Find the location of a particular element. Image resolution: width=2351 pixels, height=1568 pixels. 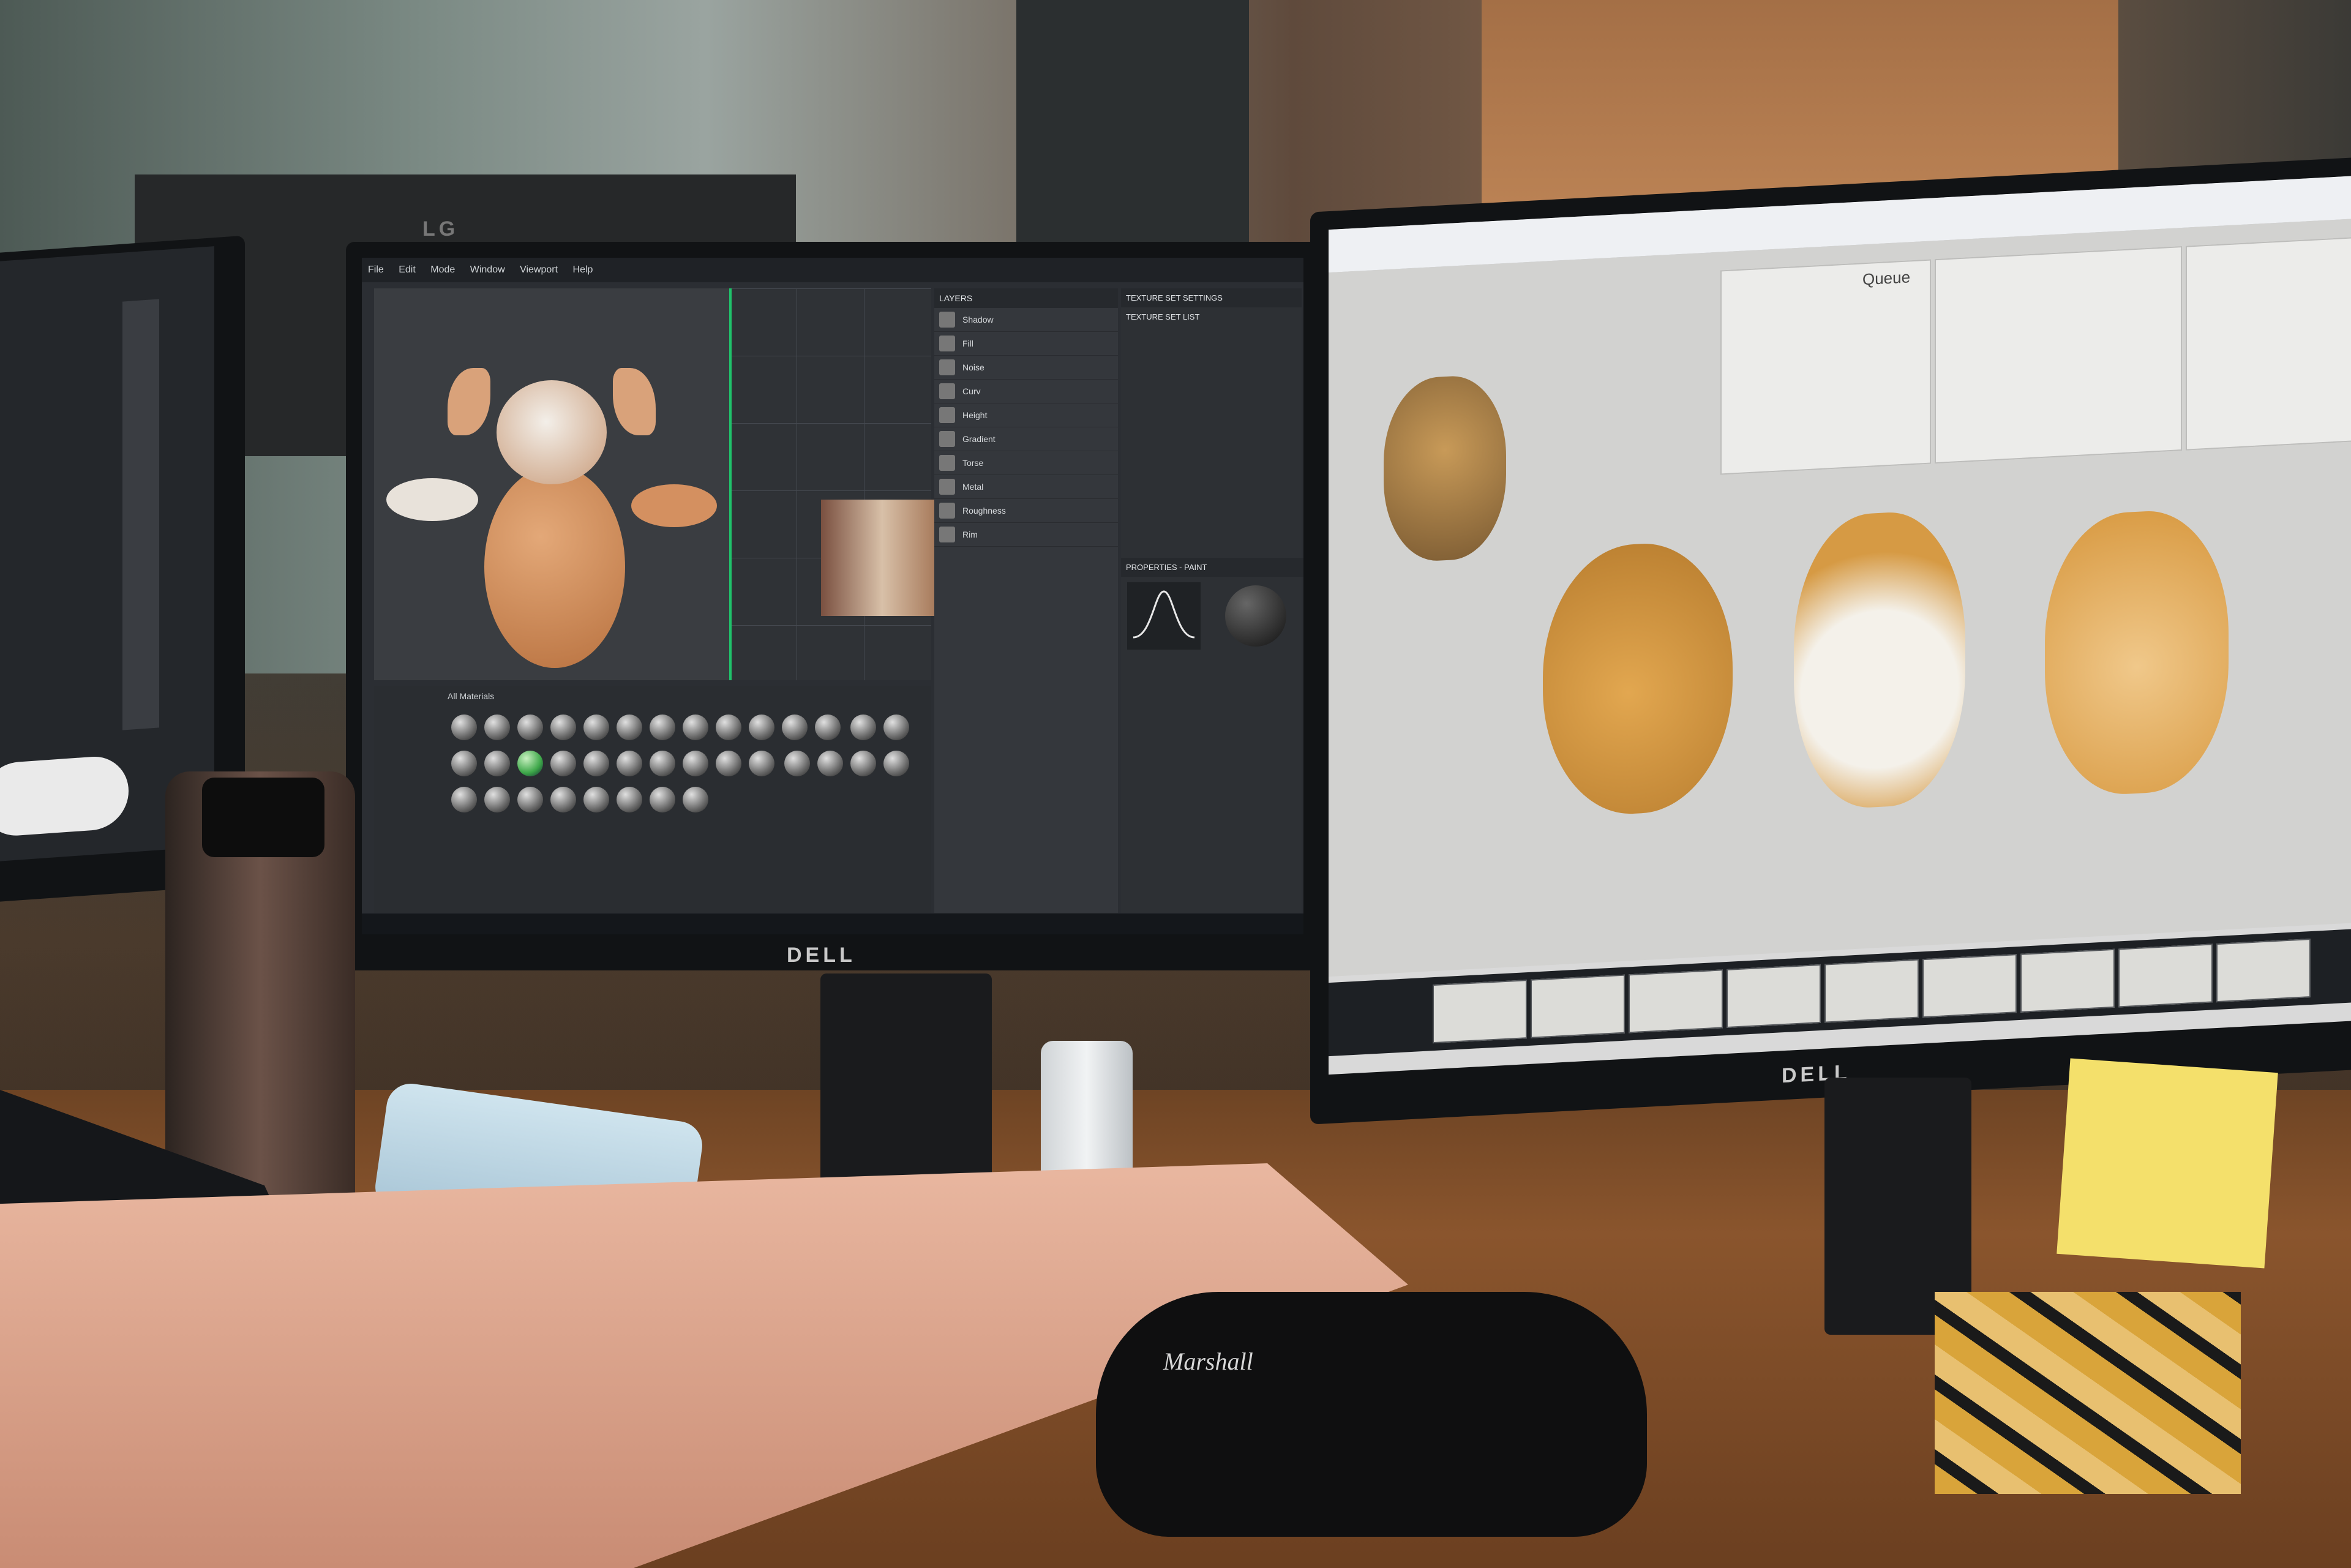

lg-logo: LG is located at coordinates (440, 229).